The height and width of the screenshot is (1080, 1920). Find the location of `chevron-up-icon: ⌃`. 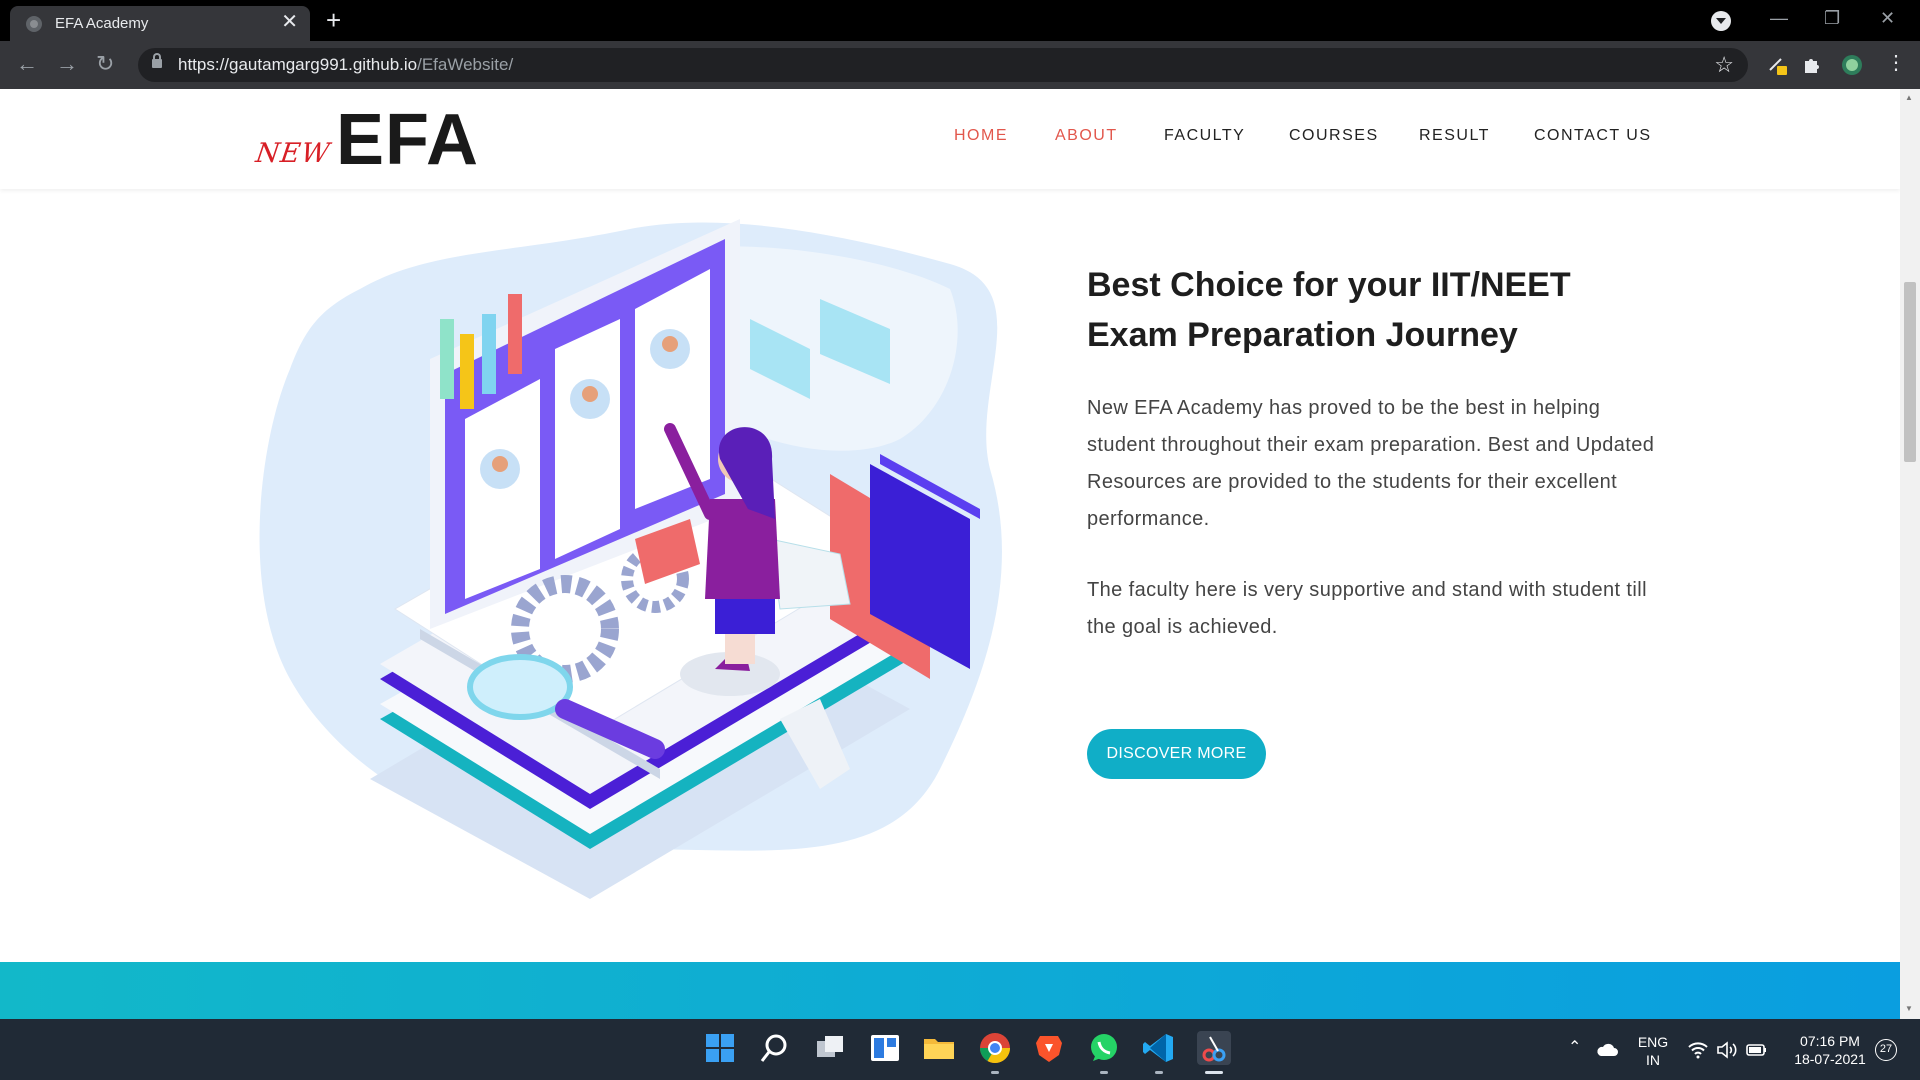

chevron-up-icon: ⌃ is located at coordinates (1574, 1048).